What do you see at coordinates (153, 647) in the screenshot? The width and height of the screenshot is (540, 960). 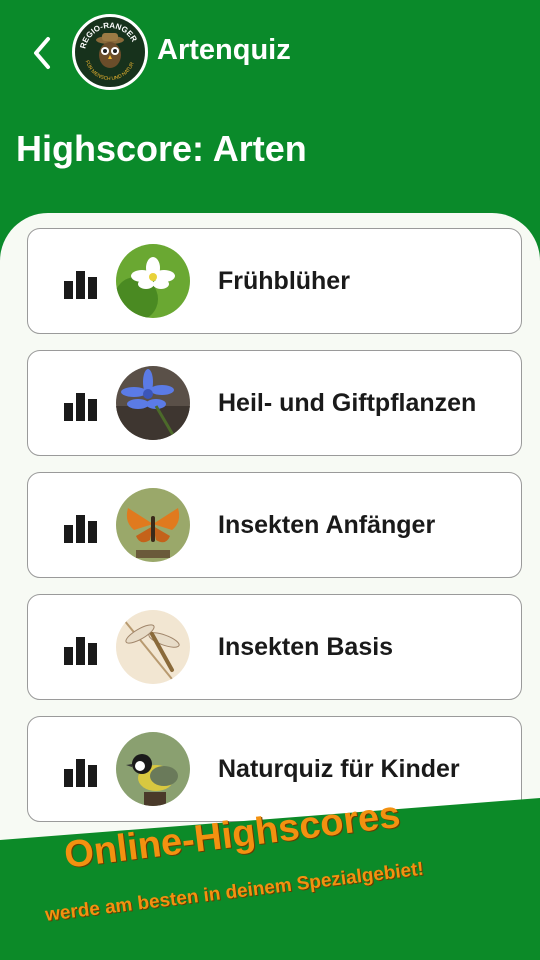 I see `thumbnail-dragonfly` at bounding box center [153, 647].